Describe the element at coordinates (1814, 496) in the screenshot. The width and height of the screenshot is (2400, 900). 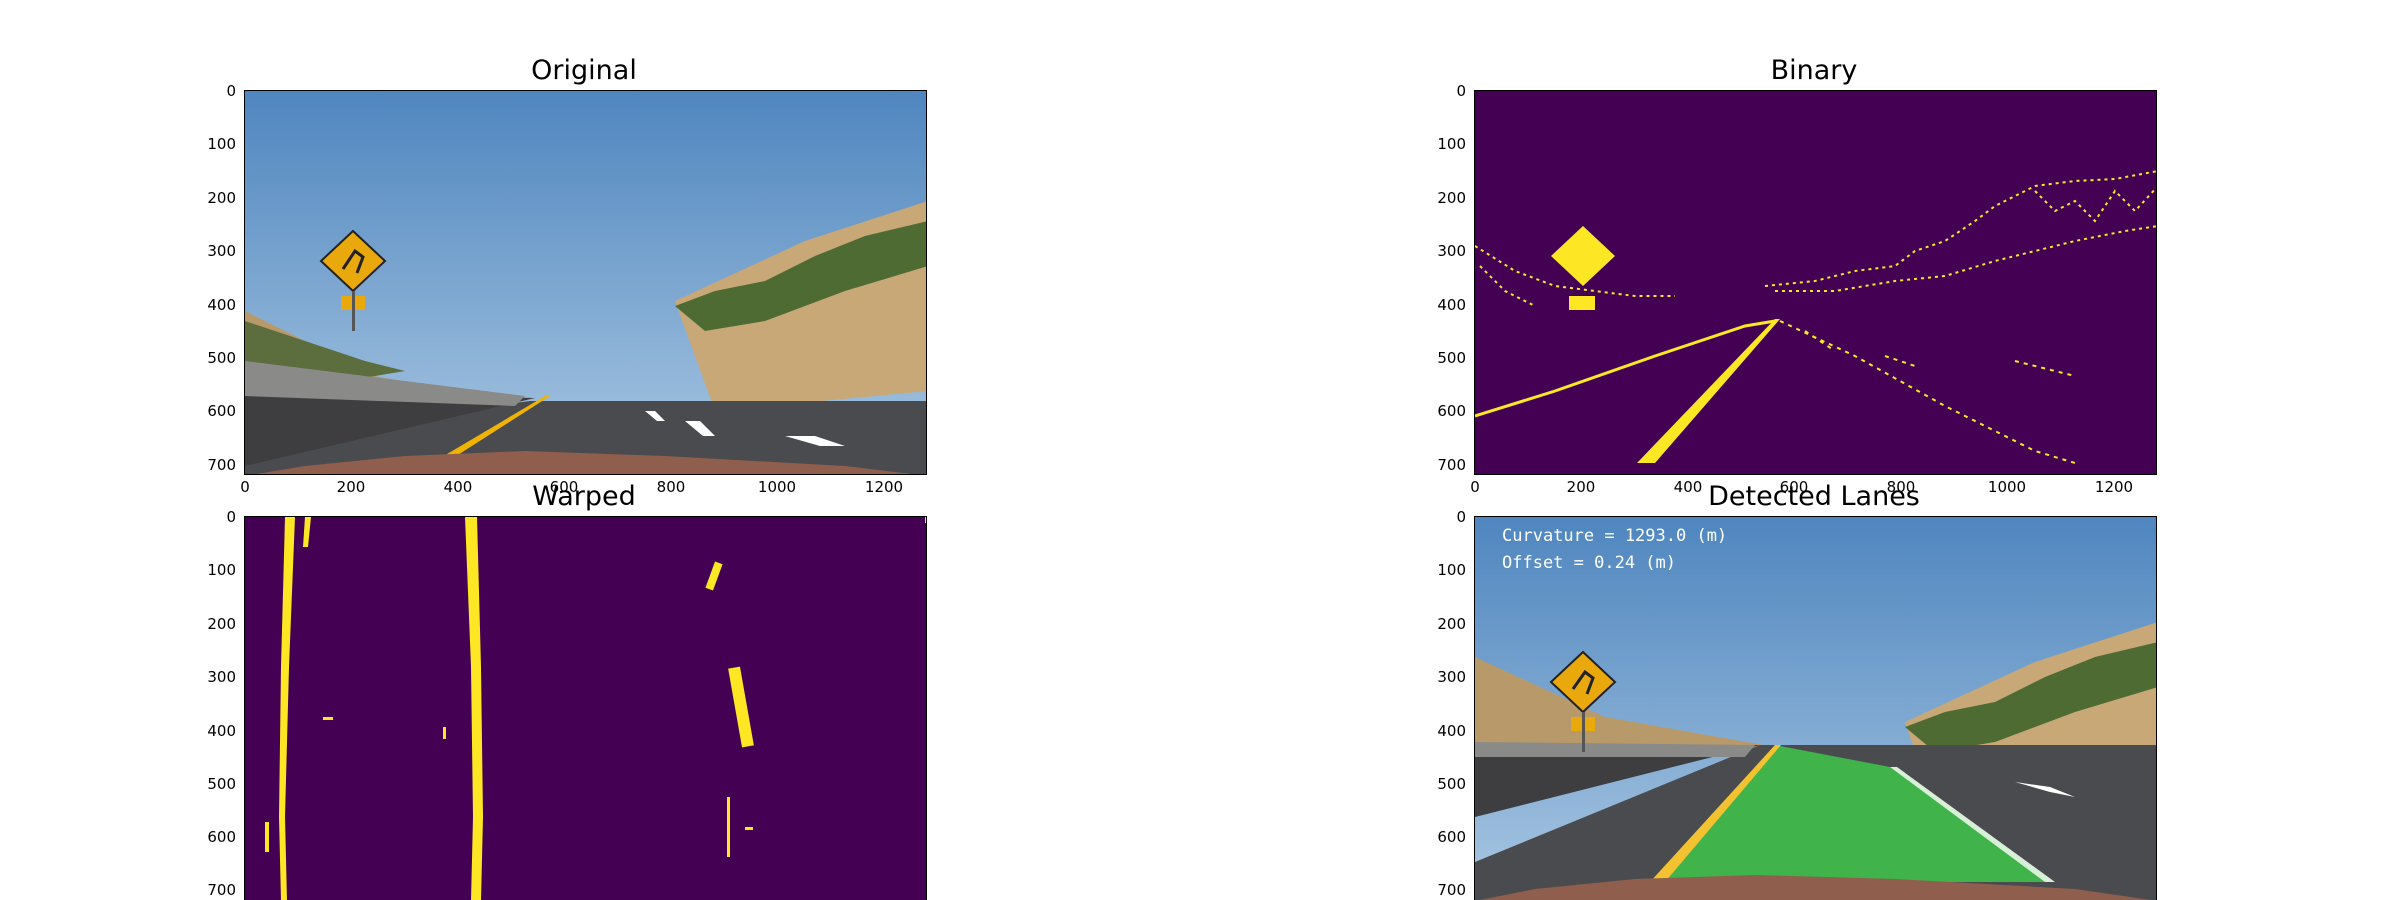
I see `panel-title-detected-lanes: Detected Lanes` at that location.